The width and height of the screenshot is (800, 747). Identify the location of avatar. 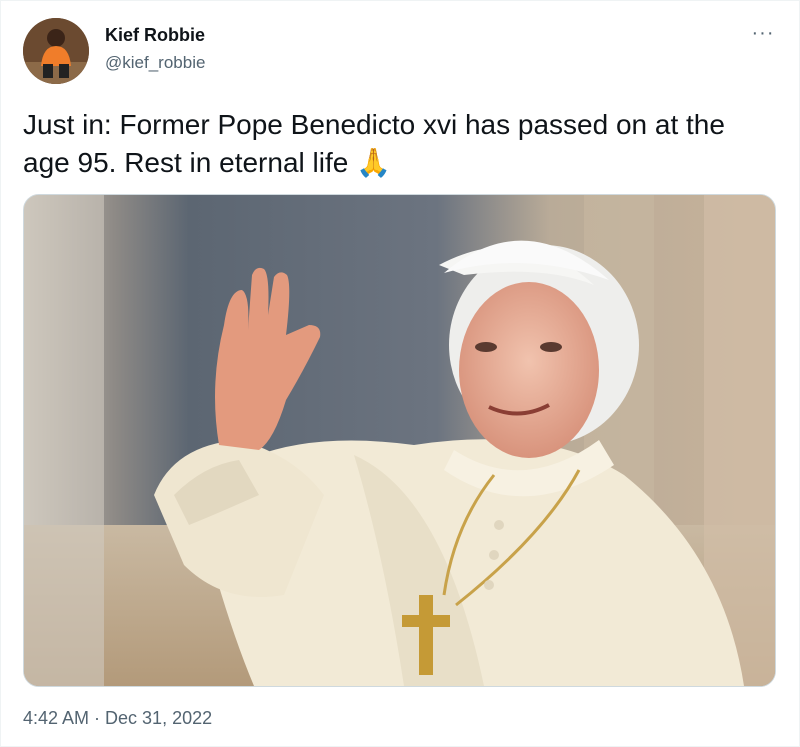
(56, 51).